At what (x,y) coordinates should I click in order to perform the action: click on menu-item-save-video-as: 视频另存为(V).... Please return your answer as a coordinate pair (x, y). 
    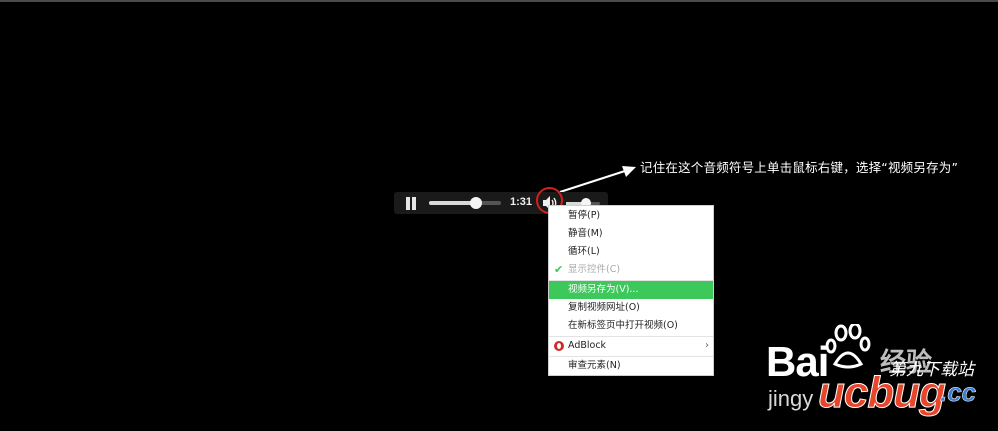
    Looking at the image, I should click on (631, 290).